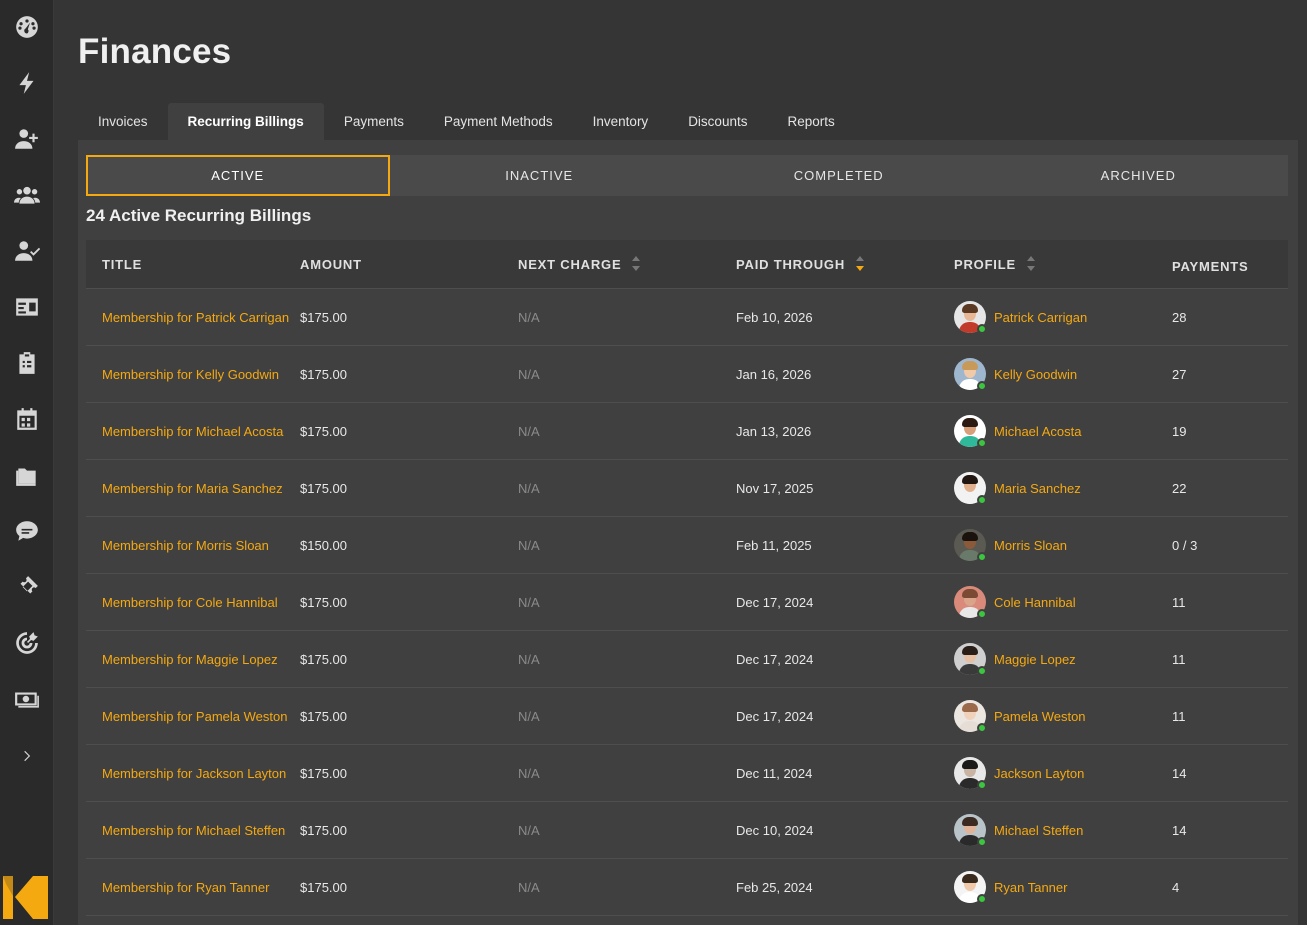  What do you see at coordinates (27, 419) in the screenshot?
I see `calendar-icon` at bounding box center [27, 419].